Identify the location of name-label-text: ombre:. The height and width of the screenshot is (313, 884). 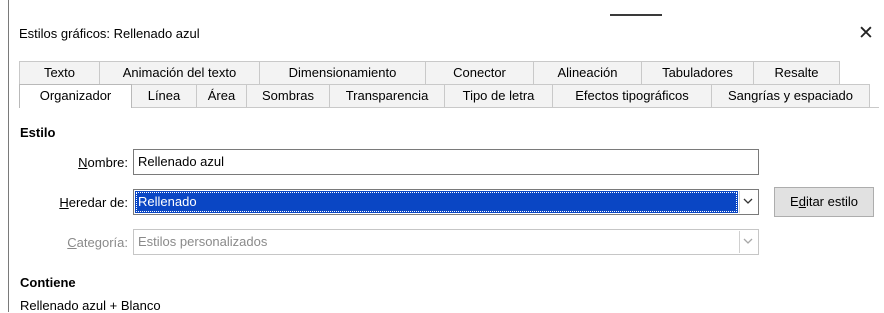
(107, 162).